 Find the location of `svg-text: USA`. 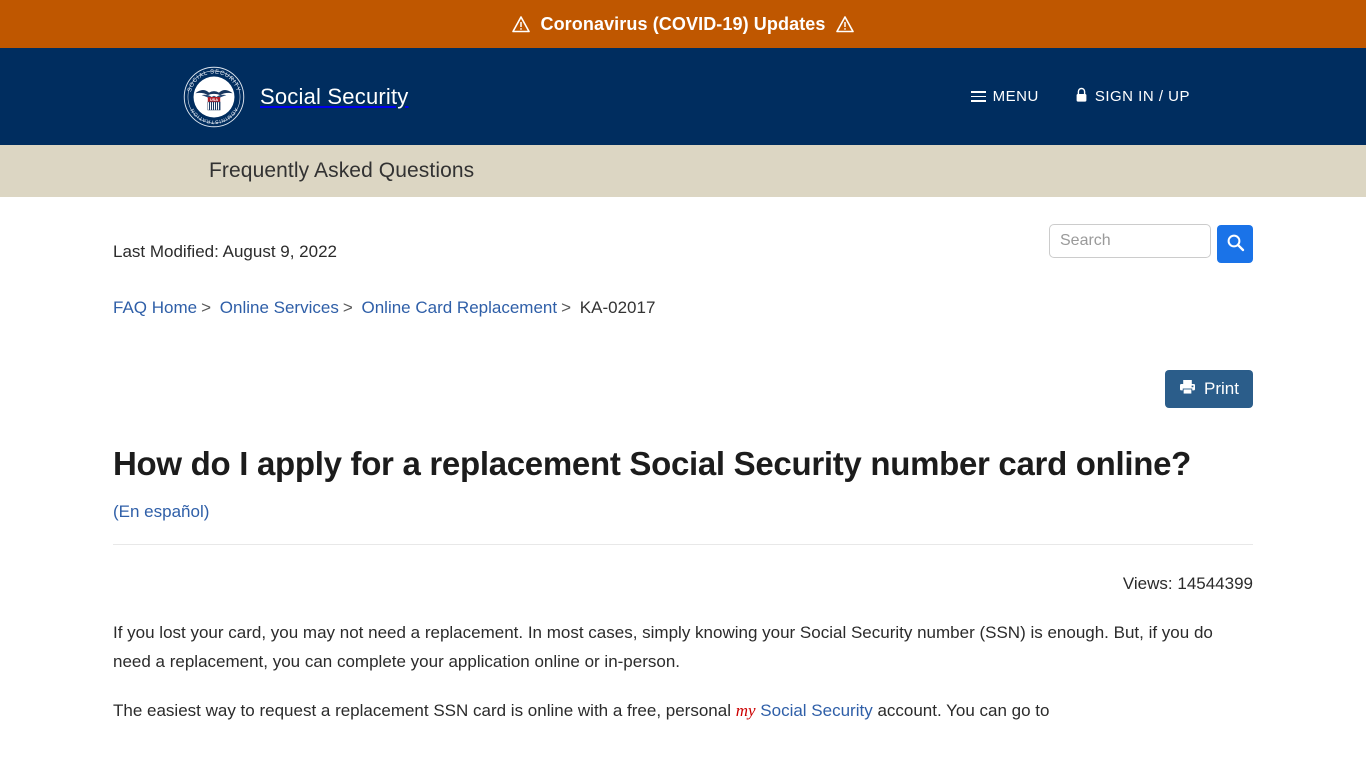

svg-text: USA is located at coordinates (214, 98).